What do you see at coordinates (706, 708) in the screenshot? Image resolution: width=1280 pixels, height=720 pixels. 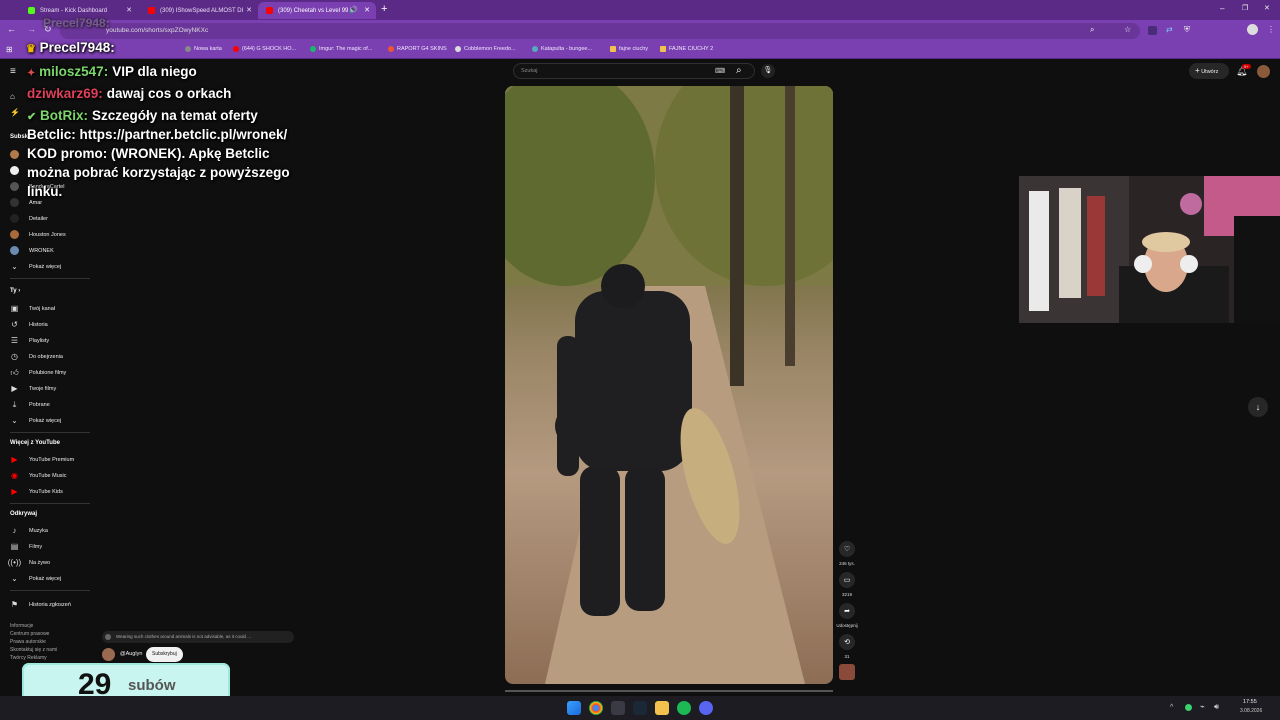 I see `discord-icon` at bounding box center [706, 708].